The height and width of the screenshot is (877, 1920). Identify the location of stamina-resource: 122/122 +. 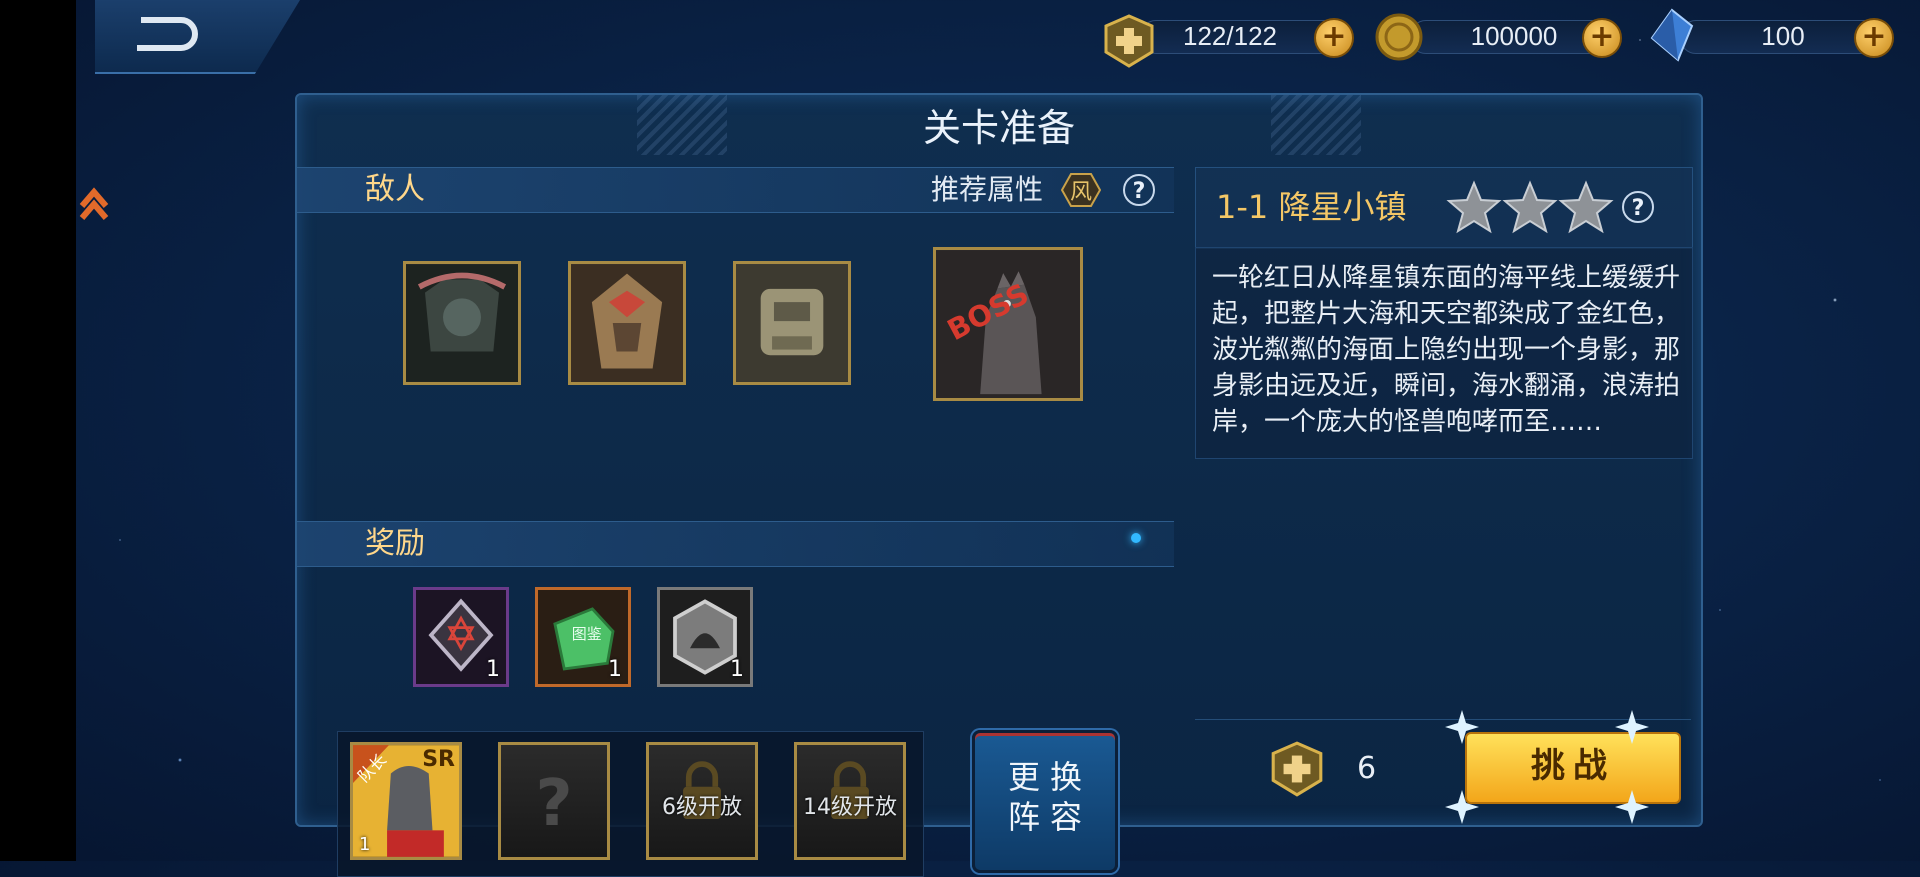
(1227, 41).